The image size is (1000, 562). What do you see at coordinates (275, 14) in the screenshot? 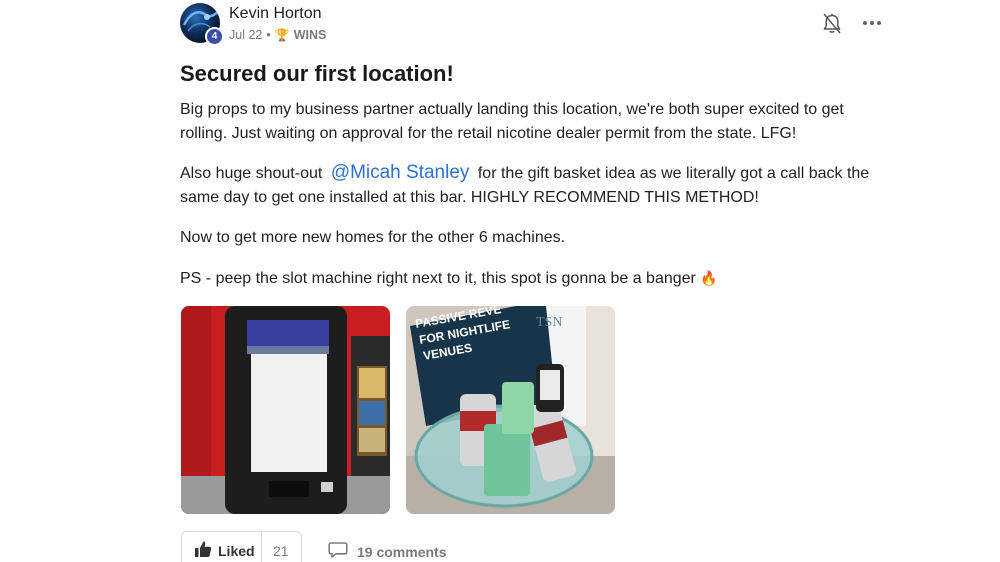
I see `author-name: Kevin Horton` at bounding box center [275, 14].